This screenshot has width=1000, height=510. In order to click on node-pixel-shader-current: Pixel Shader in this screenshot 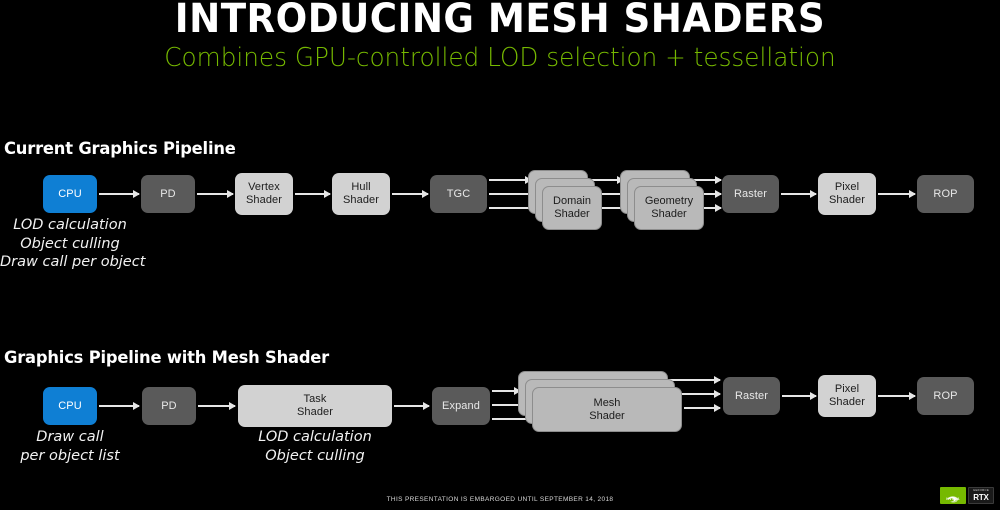, I will do `click(847, 194)`.